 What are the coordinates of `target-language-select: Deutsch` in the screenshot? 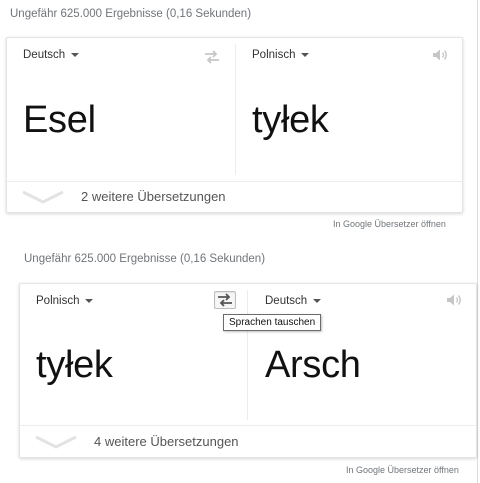 It's located at (293, 301).